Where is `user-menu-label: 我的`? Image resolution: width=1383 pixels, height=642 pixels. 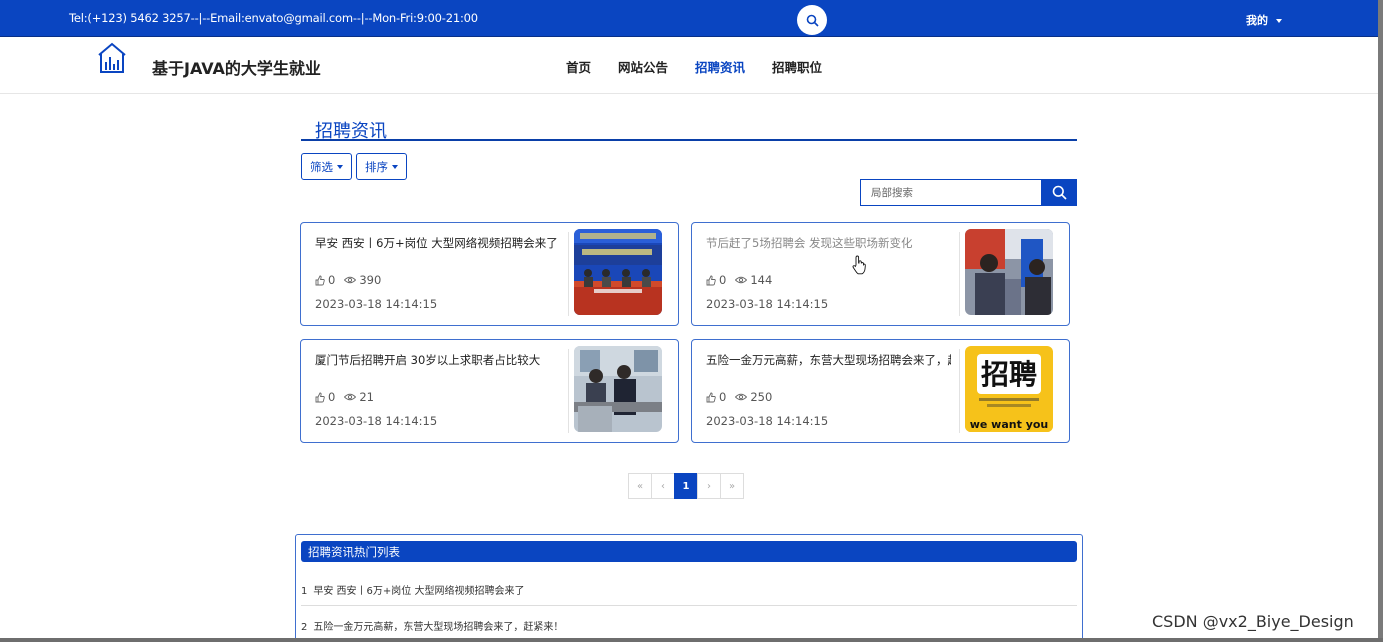 user-menu-label: 我的 is located at coordinates (1257, 20).